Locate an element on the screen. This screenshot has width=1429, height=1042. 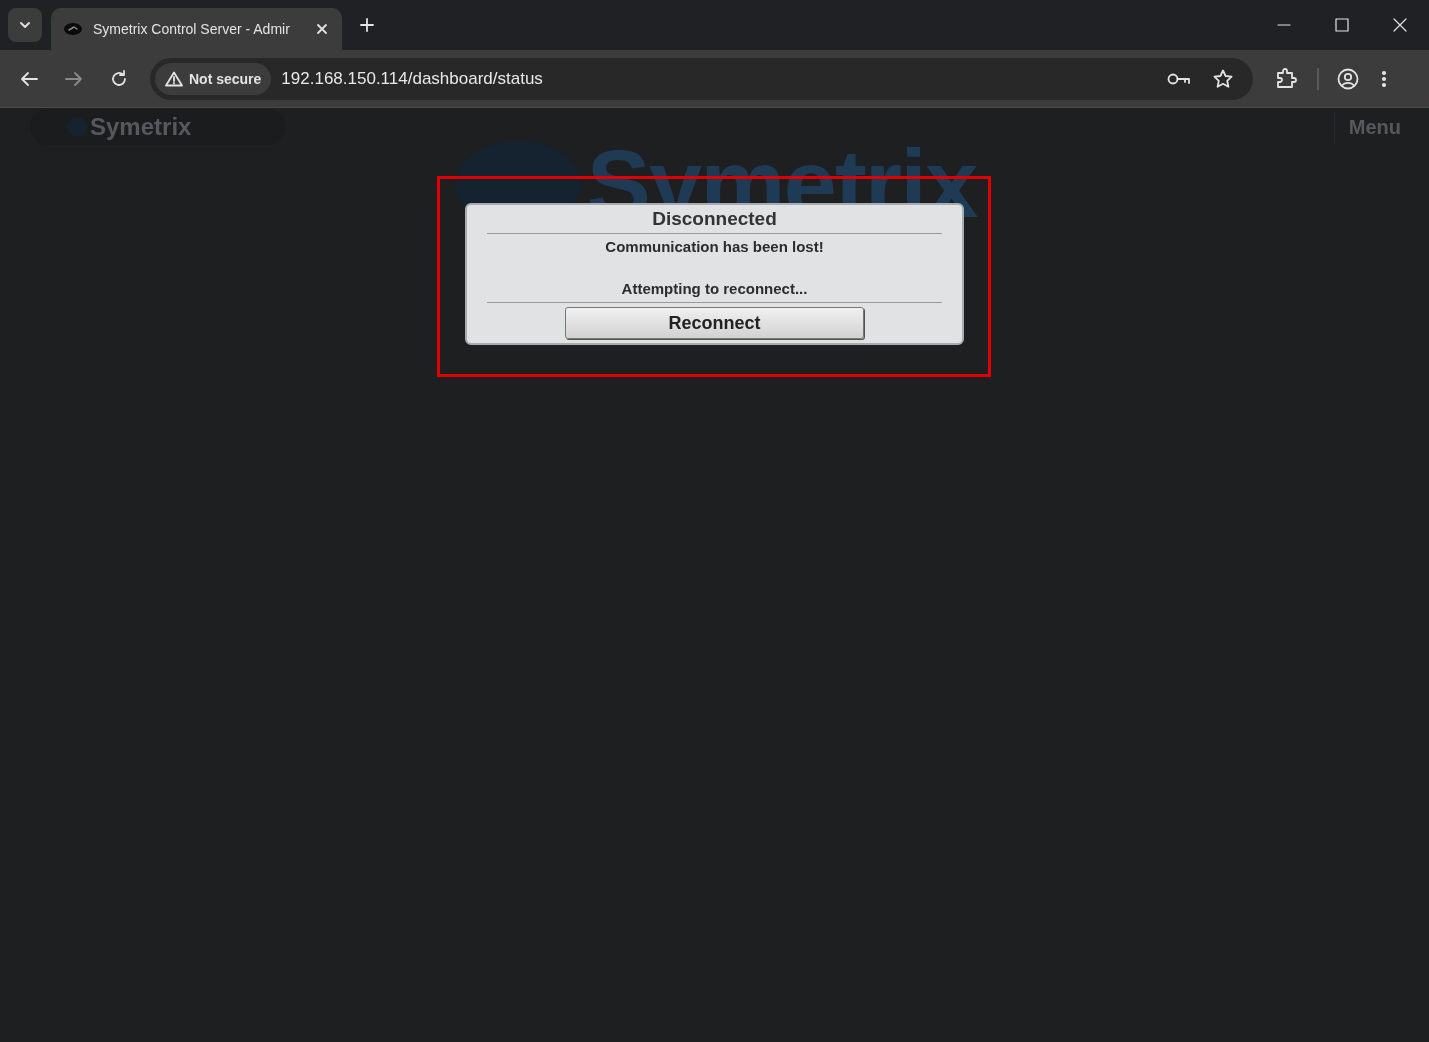
maximize-icon is located at coordinates (1342, 25).